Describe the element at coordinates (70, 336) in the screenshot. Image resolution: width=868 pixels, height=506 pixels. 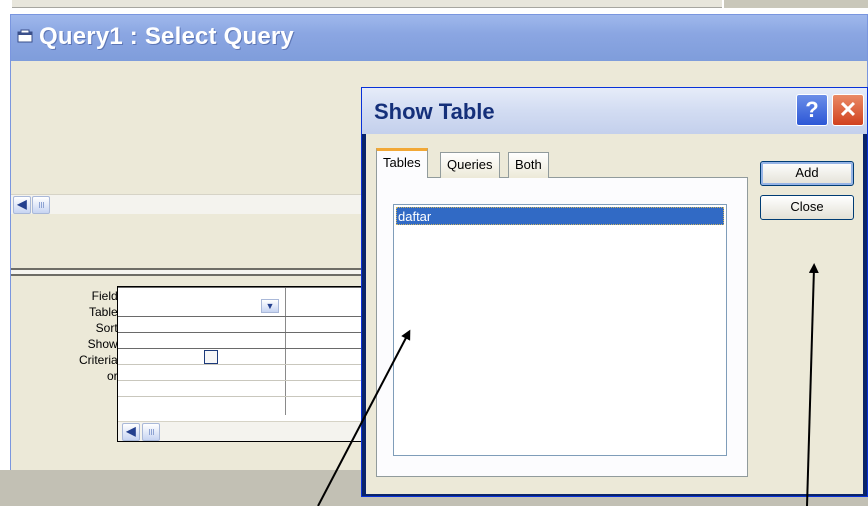
I see `design-grid-row-labels: Field: Table: Sort: Show: Criteria: or:` at that location.